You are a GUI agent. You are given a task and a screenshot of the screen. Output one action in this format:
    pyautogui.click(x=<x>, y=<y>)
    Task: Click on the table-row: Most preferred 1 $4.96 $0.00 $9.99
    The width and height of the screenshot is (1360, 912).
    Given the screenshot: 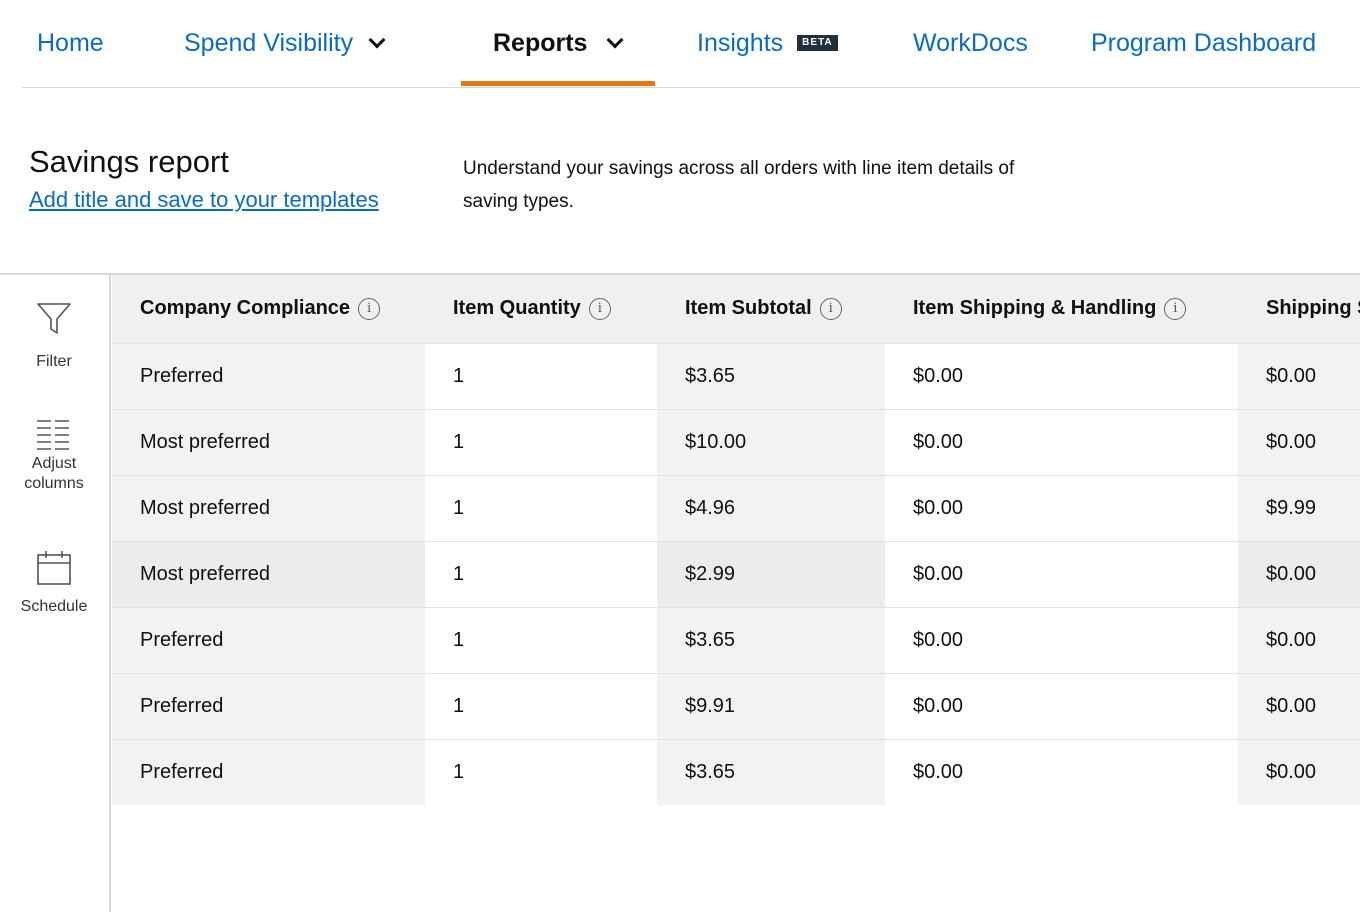 What is the action you would take?
    pyautogui.click(x=736, y=507)
    